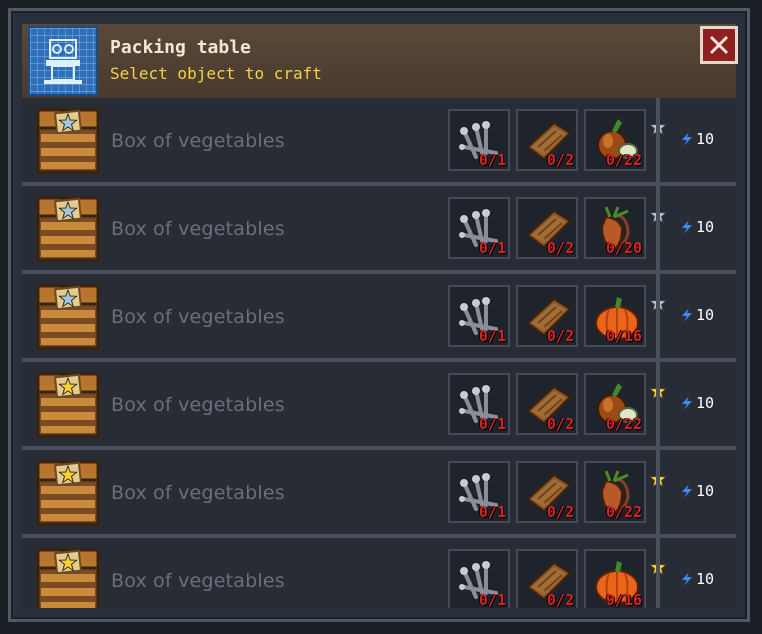 The image size is (762, 634). Describe the element at coordinates (623, 336) in the screenshot. I see `ingredient-count: 0/16` at that location.